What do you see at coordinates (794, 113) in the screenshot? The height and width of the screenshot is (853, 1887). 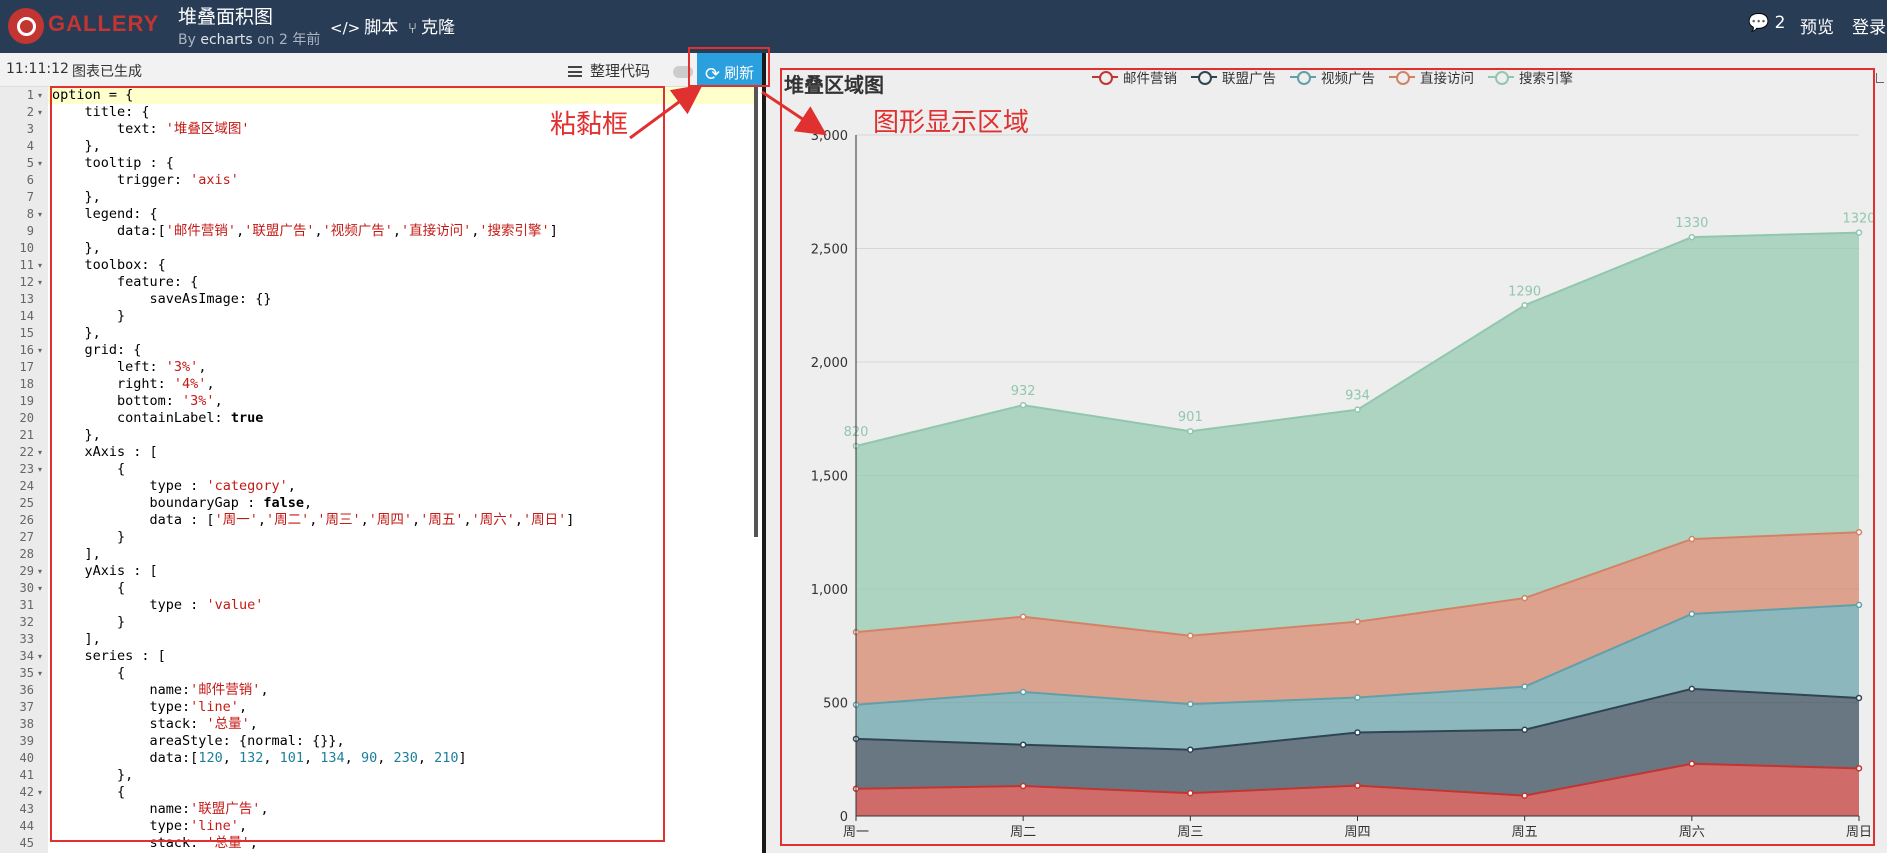 I see `arrow-to-chart` at bounding box center [794, 113].